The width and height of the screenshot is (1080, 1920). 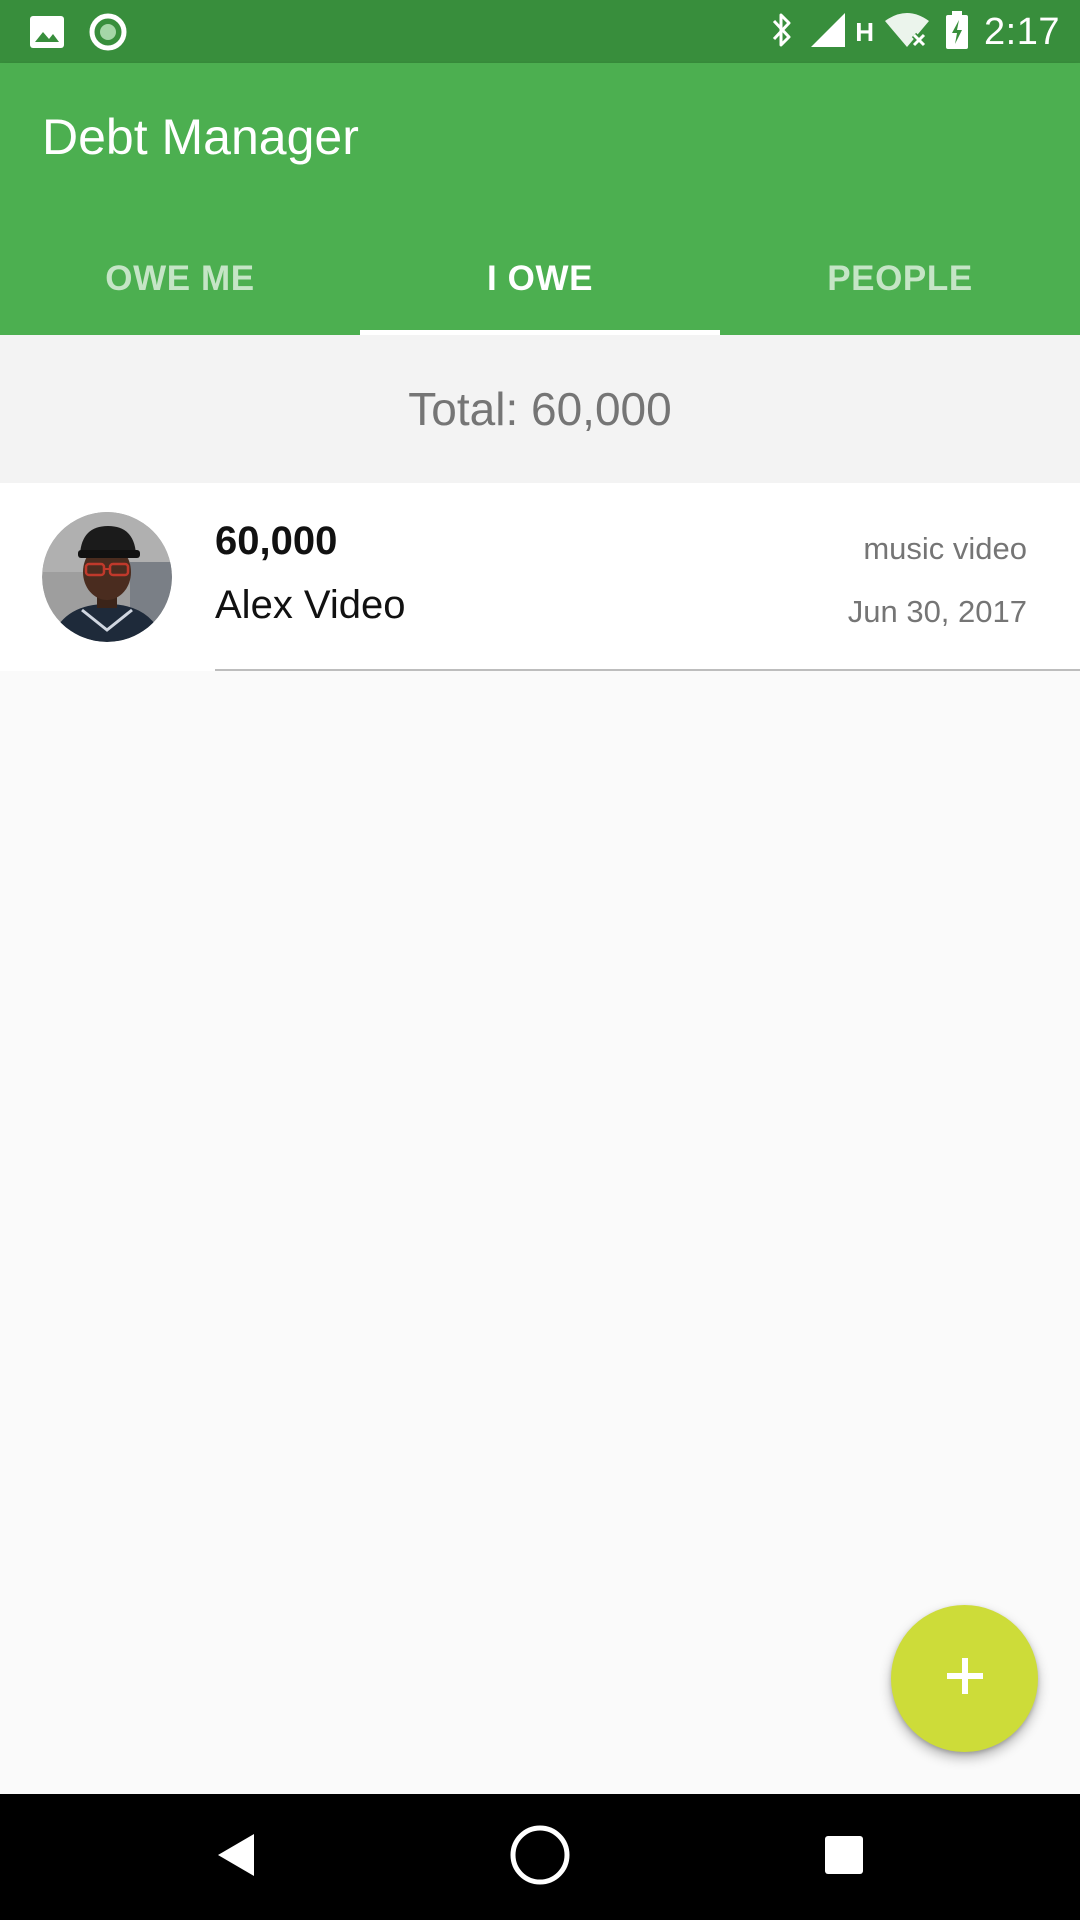 I want to click on total-label: Total: 60,000, so click(x=540, y=409).